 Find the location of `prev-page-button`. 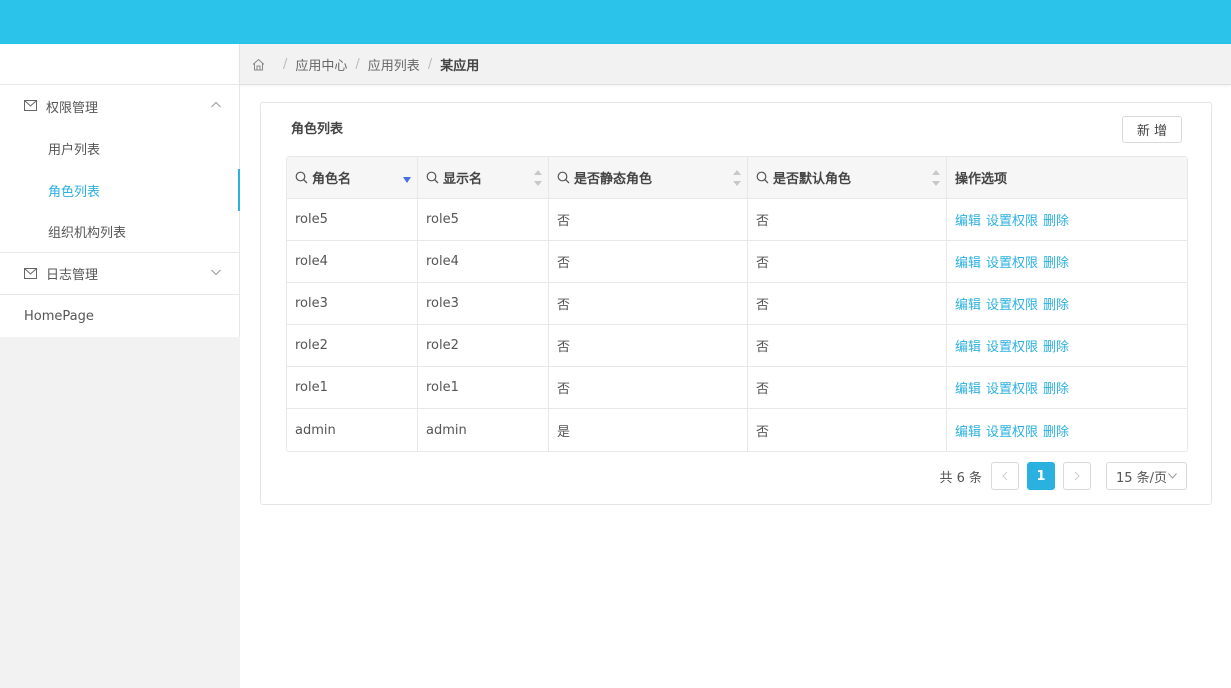

prev-page-button is located at coordinates (1005, 476).